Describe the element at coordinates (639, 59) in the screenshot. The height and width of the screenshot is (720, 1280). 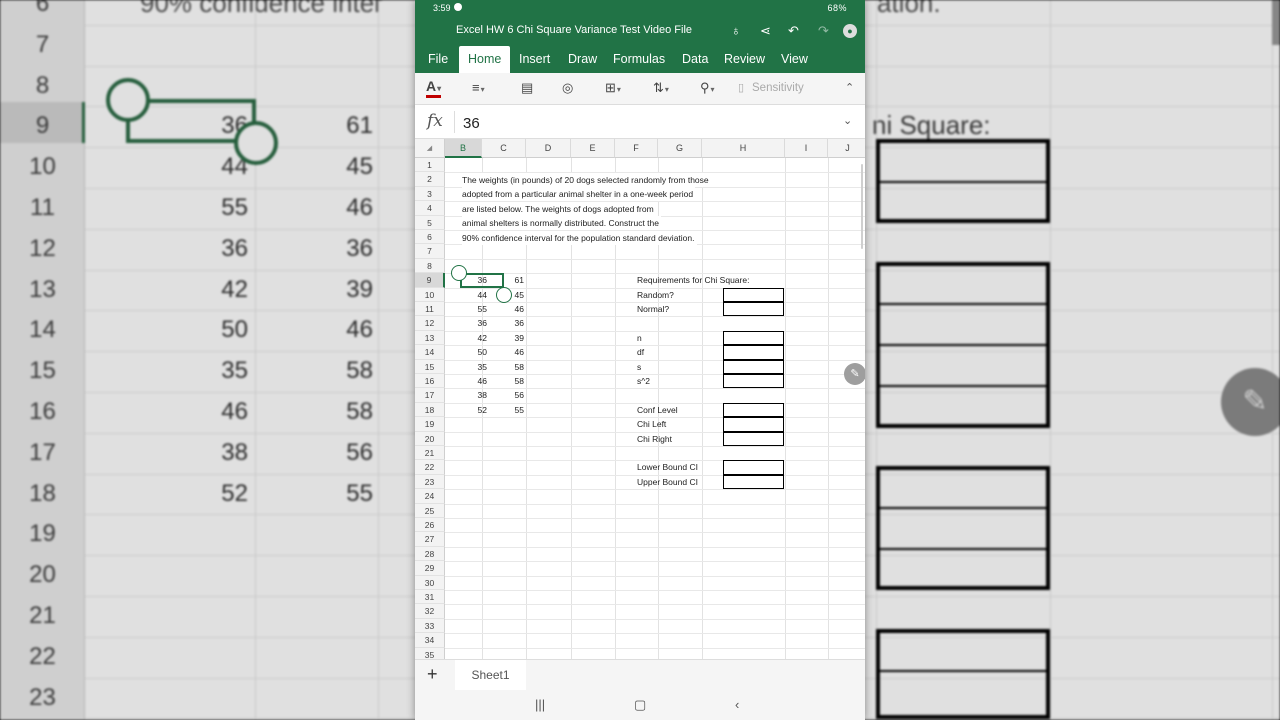
I see `tab-formulas: Formulas` at that location.